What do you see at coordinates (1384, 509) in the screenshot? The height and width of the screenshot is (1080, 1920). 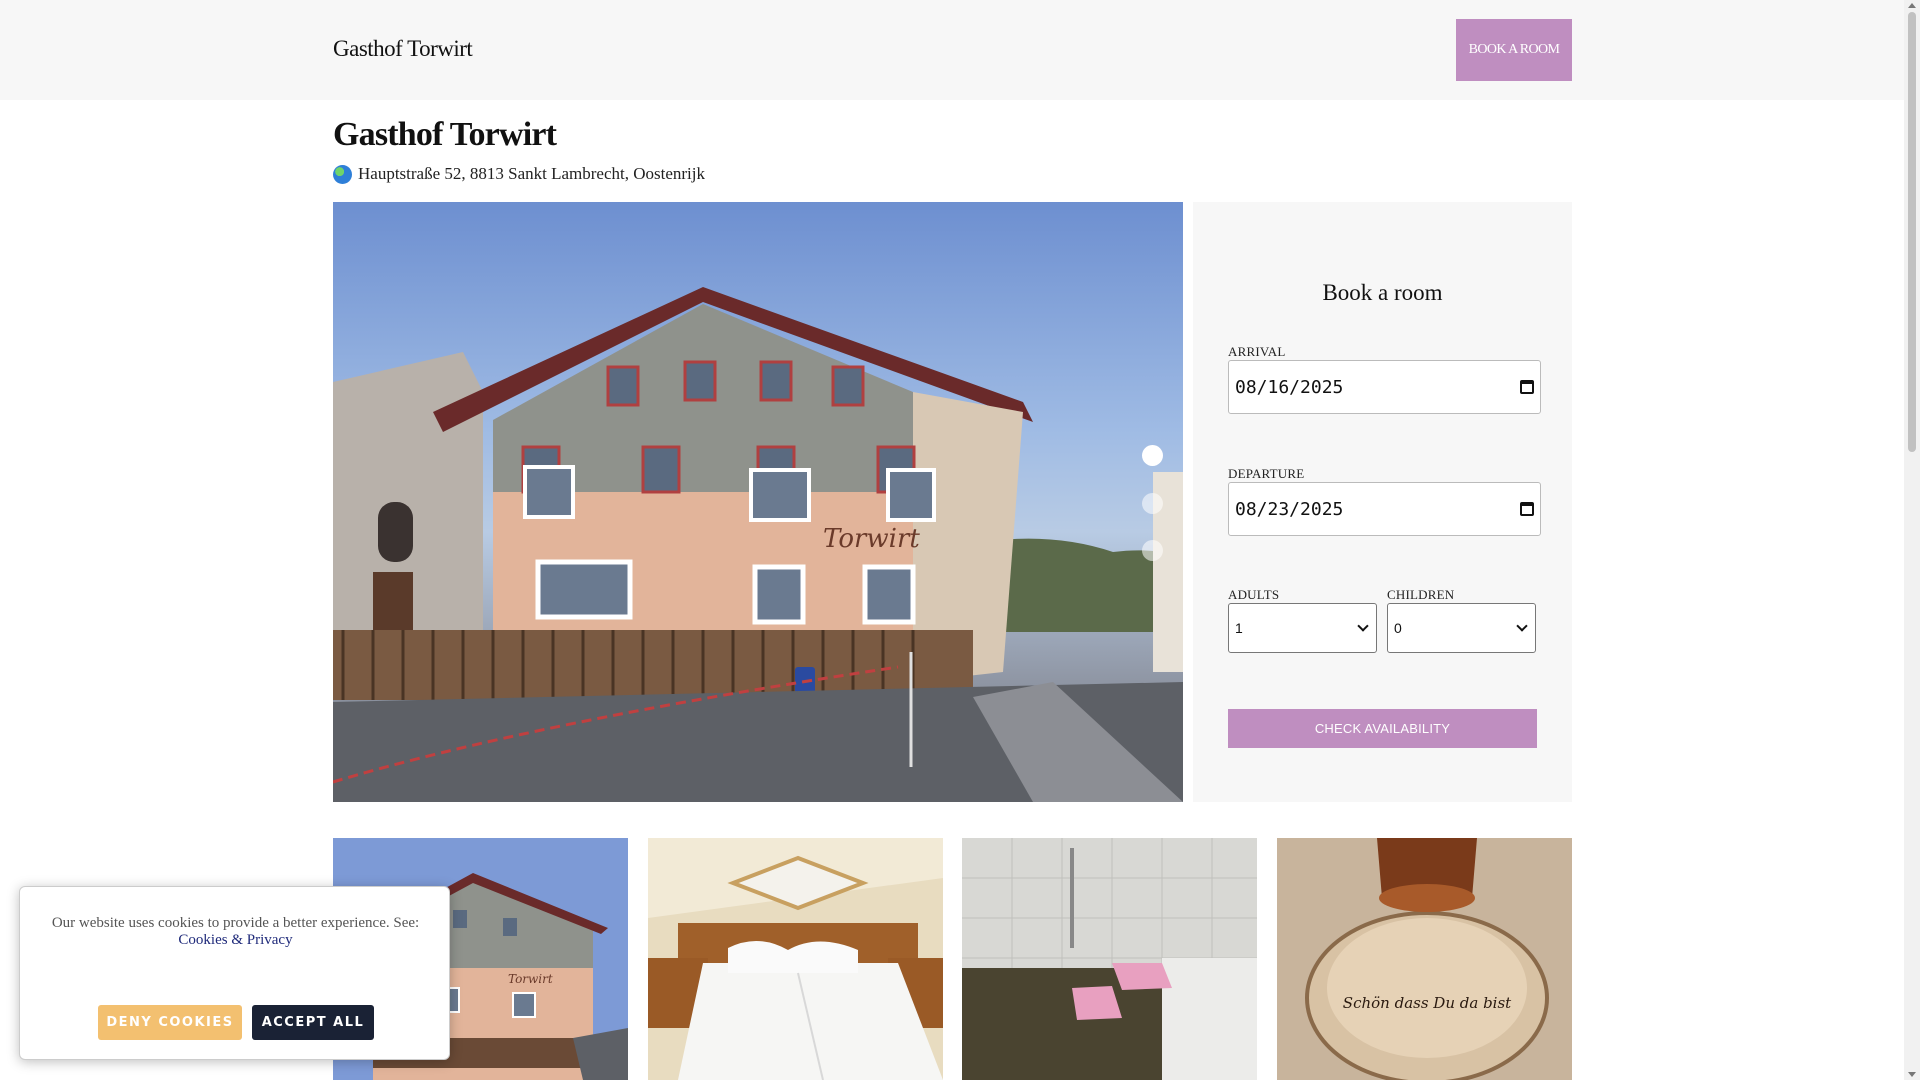 I see `departure-date-input: 08/23/2025` at bounding box center [1384, 509].